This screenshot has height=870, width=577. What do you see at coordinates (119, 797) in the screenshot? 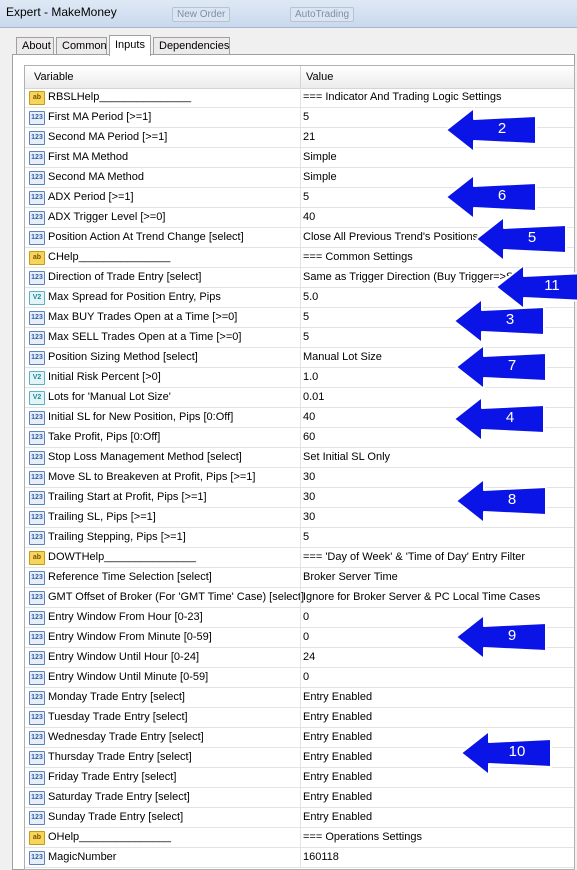
I see `variable-name: Saturday Trade Entry [select]` at bounding box center [119, 797].